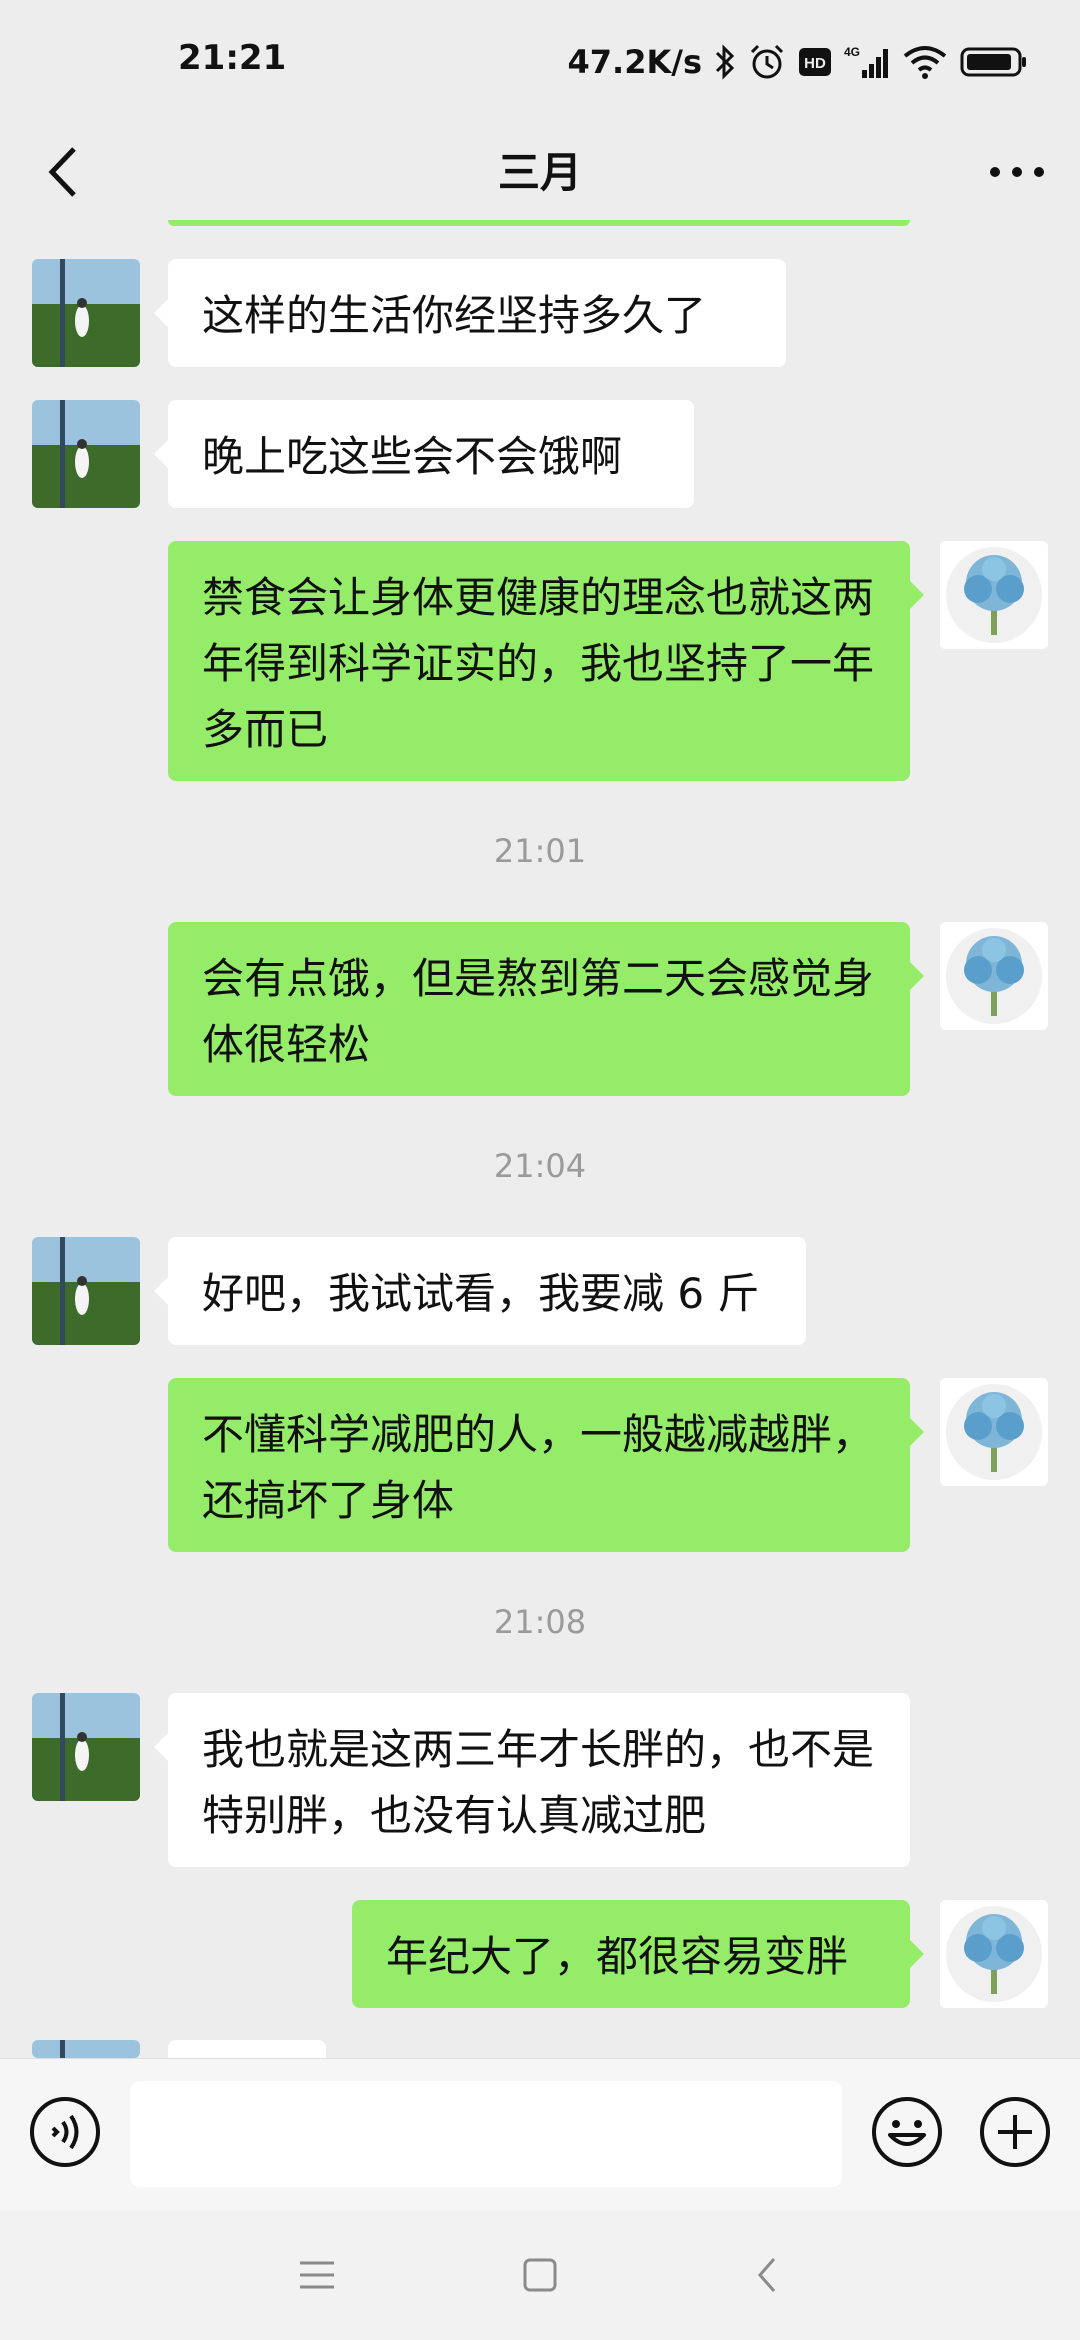 Image resolution: width=1080 pixels, height=2340 pixels. I want to click on previous-message-edge, so click(539, 223).